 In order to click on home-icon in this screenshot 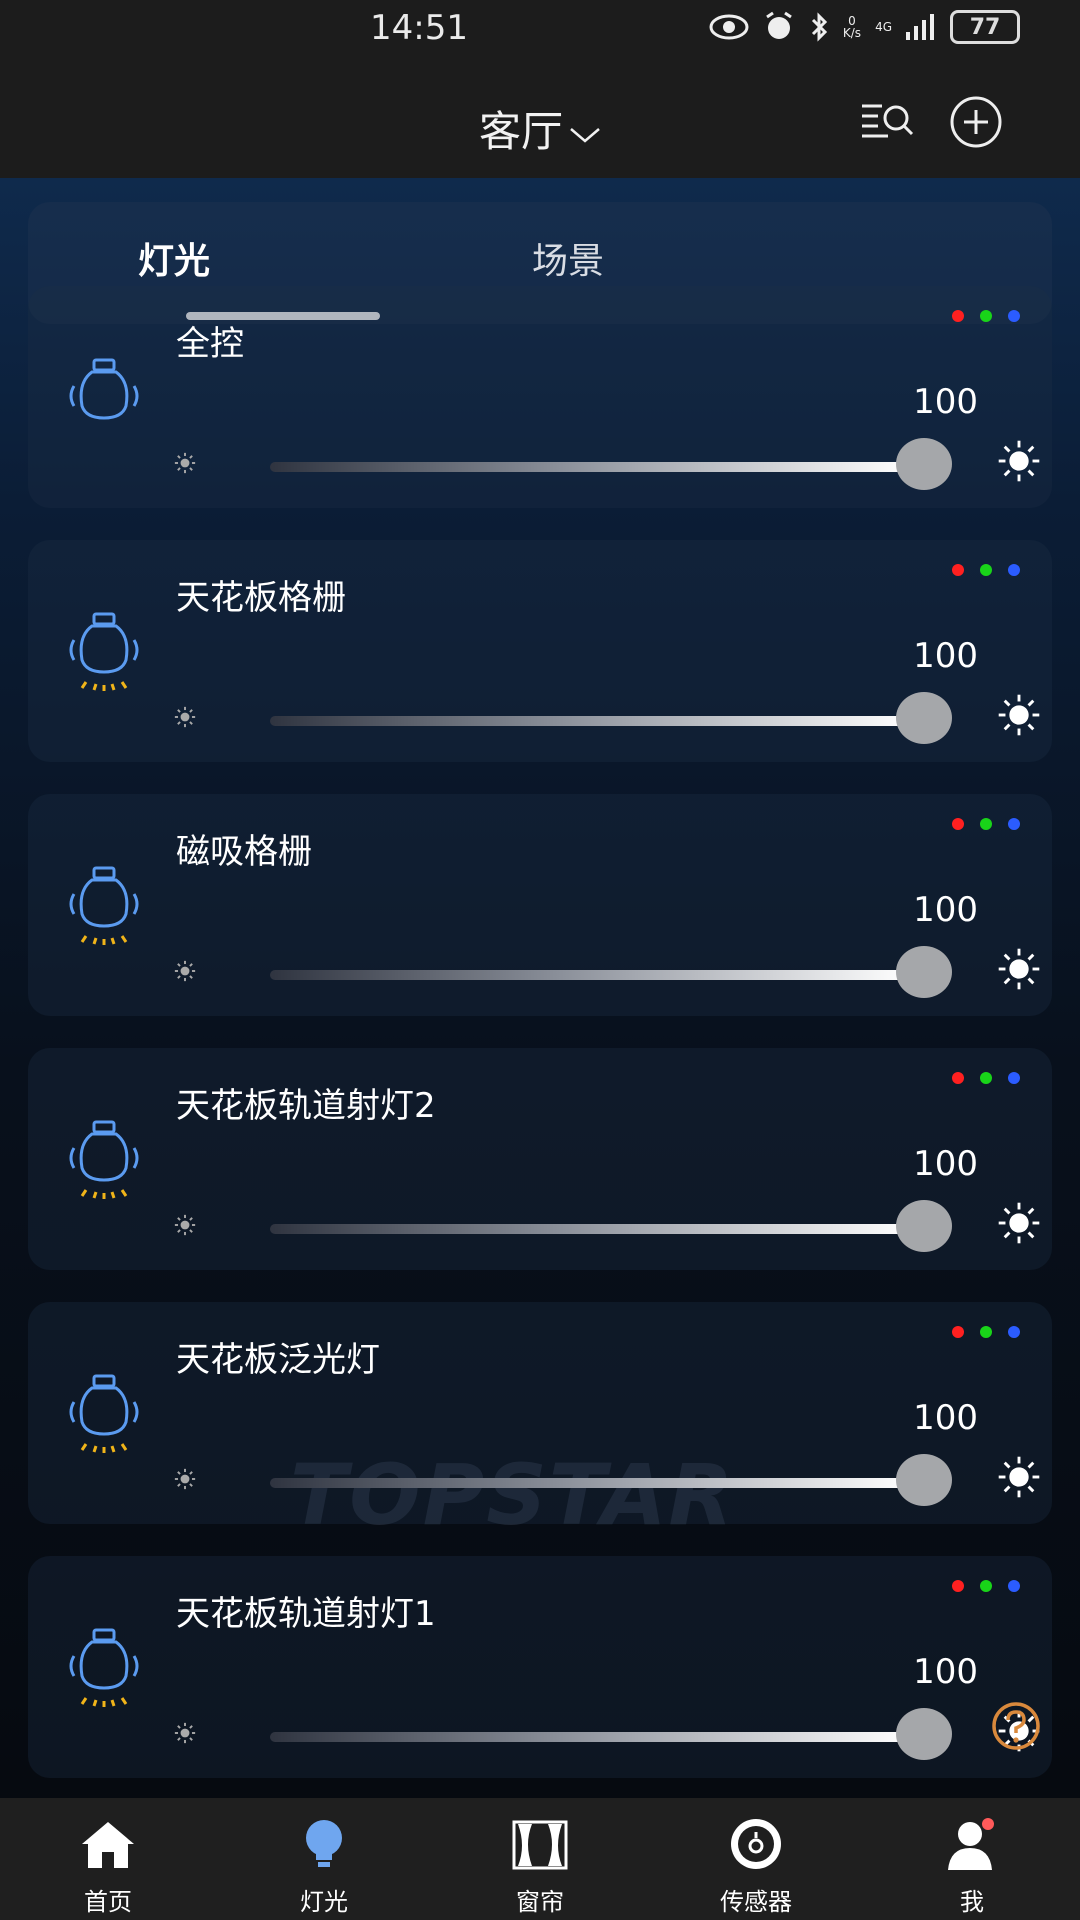, I will do `click(108, 1845)`.